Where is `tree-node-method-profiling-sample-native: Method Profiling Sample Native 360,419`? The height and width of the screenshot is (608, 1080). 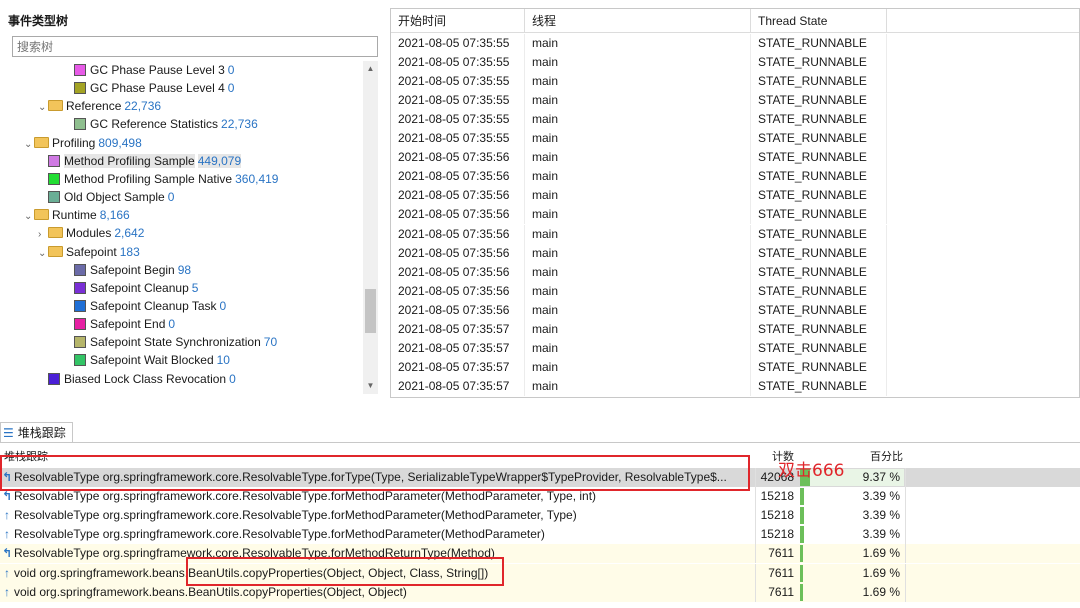 tree-node-method-profiling-sample-native: Method Profiling Sample Native 360,419 is located at coordinates (163, 179).